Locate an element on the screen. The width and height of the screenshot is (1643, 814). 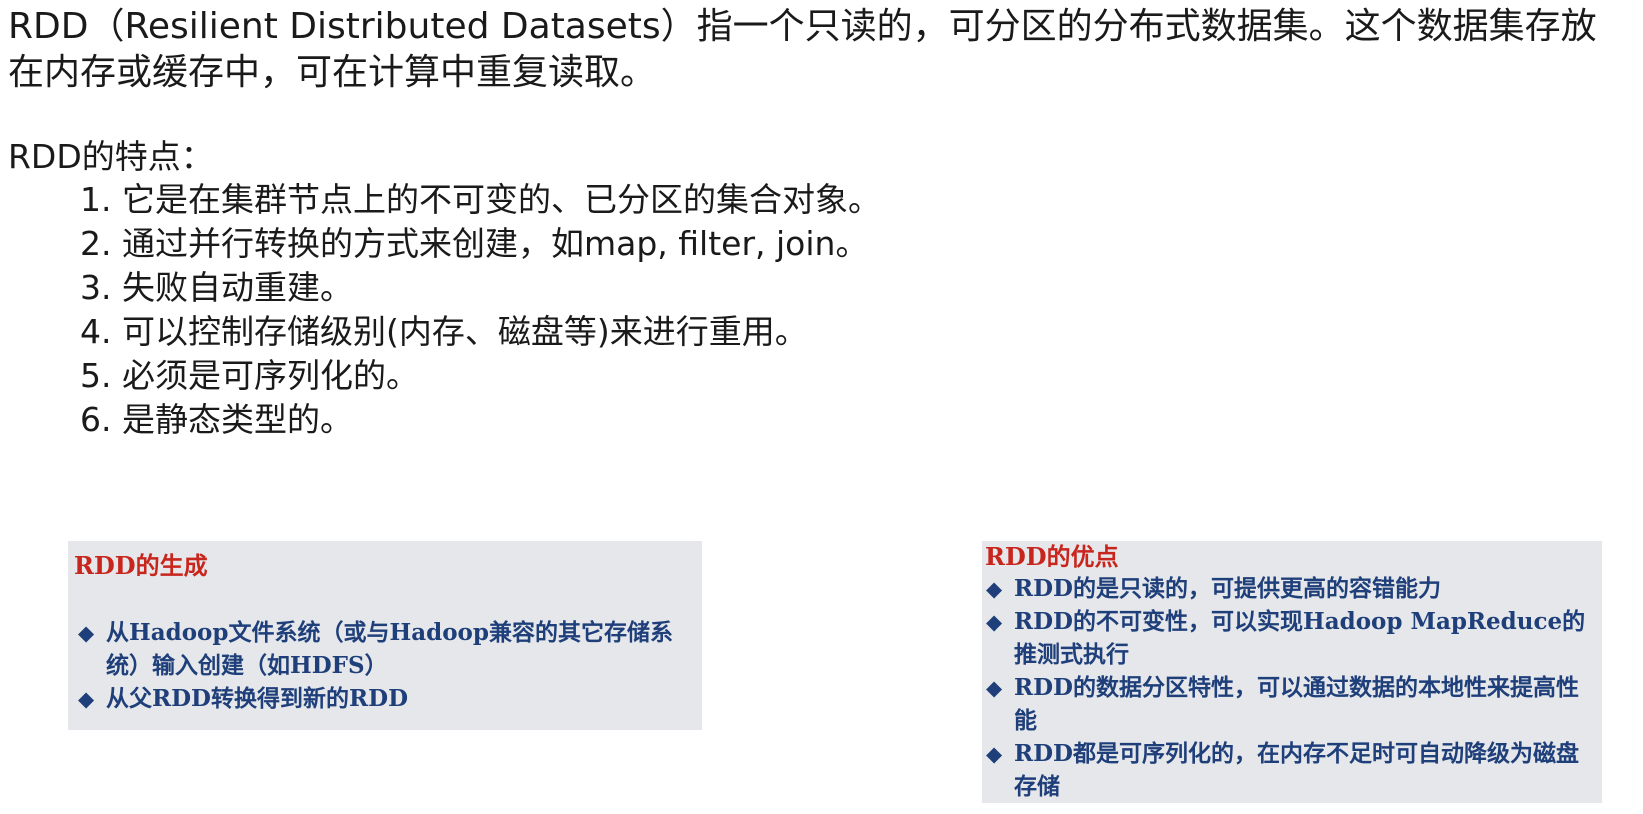
feature-item: 5. 必须是可序列化的。 is located at coordinates (249, 375).